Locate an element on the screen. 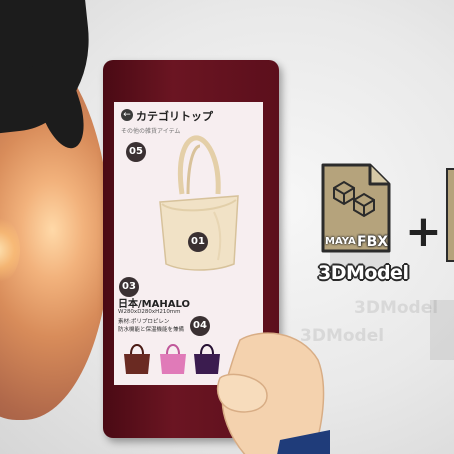 The height and width of the screenshot is (454, 454). thumbnail-brown-bag is located at coordinates (137, 358).